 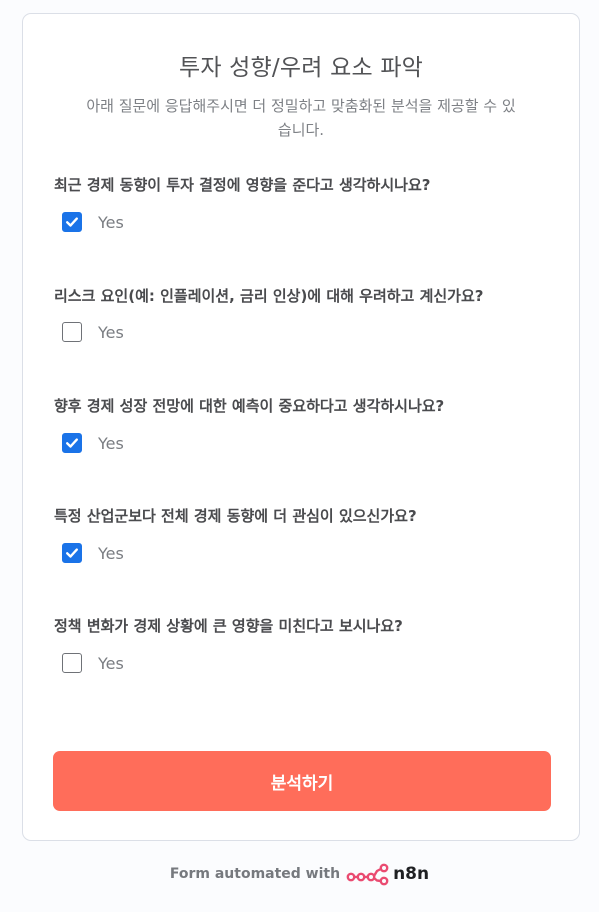 I want to click on question-label: 정책 변화가 경제 상황에 큰 영향을 미친다고 보시나요?, so click(x=228, y=626).